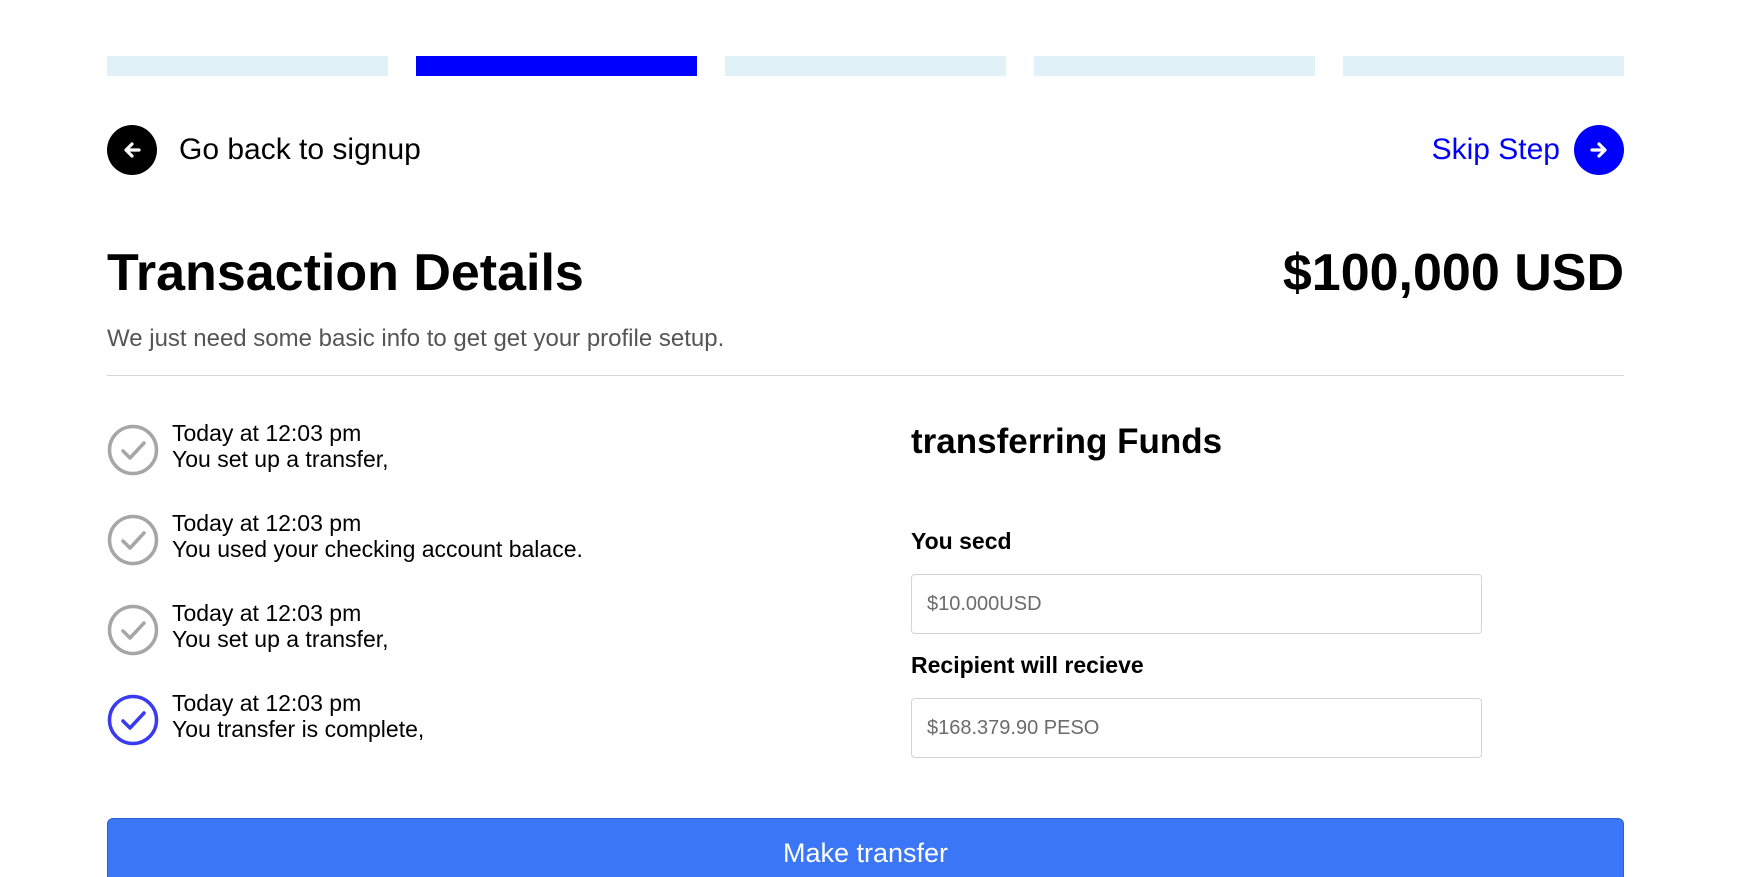 The height and width of the screenshot is (877, 1740). Describe the element at coordinates (961, 541) in the screenshot. I see `send-amount-label: You secd` at that location.